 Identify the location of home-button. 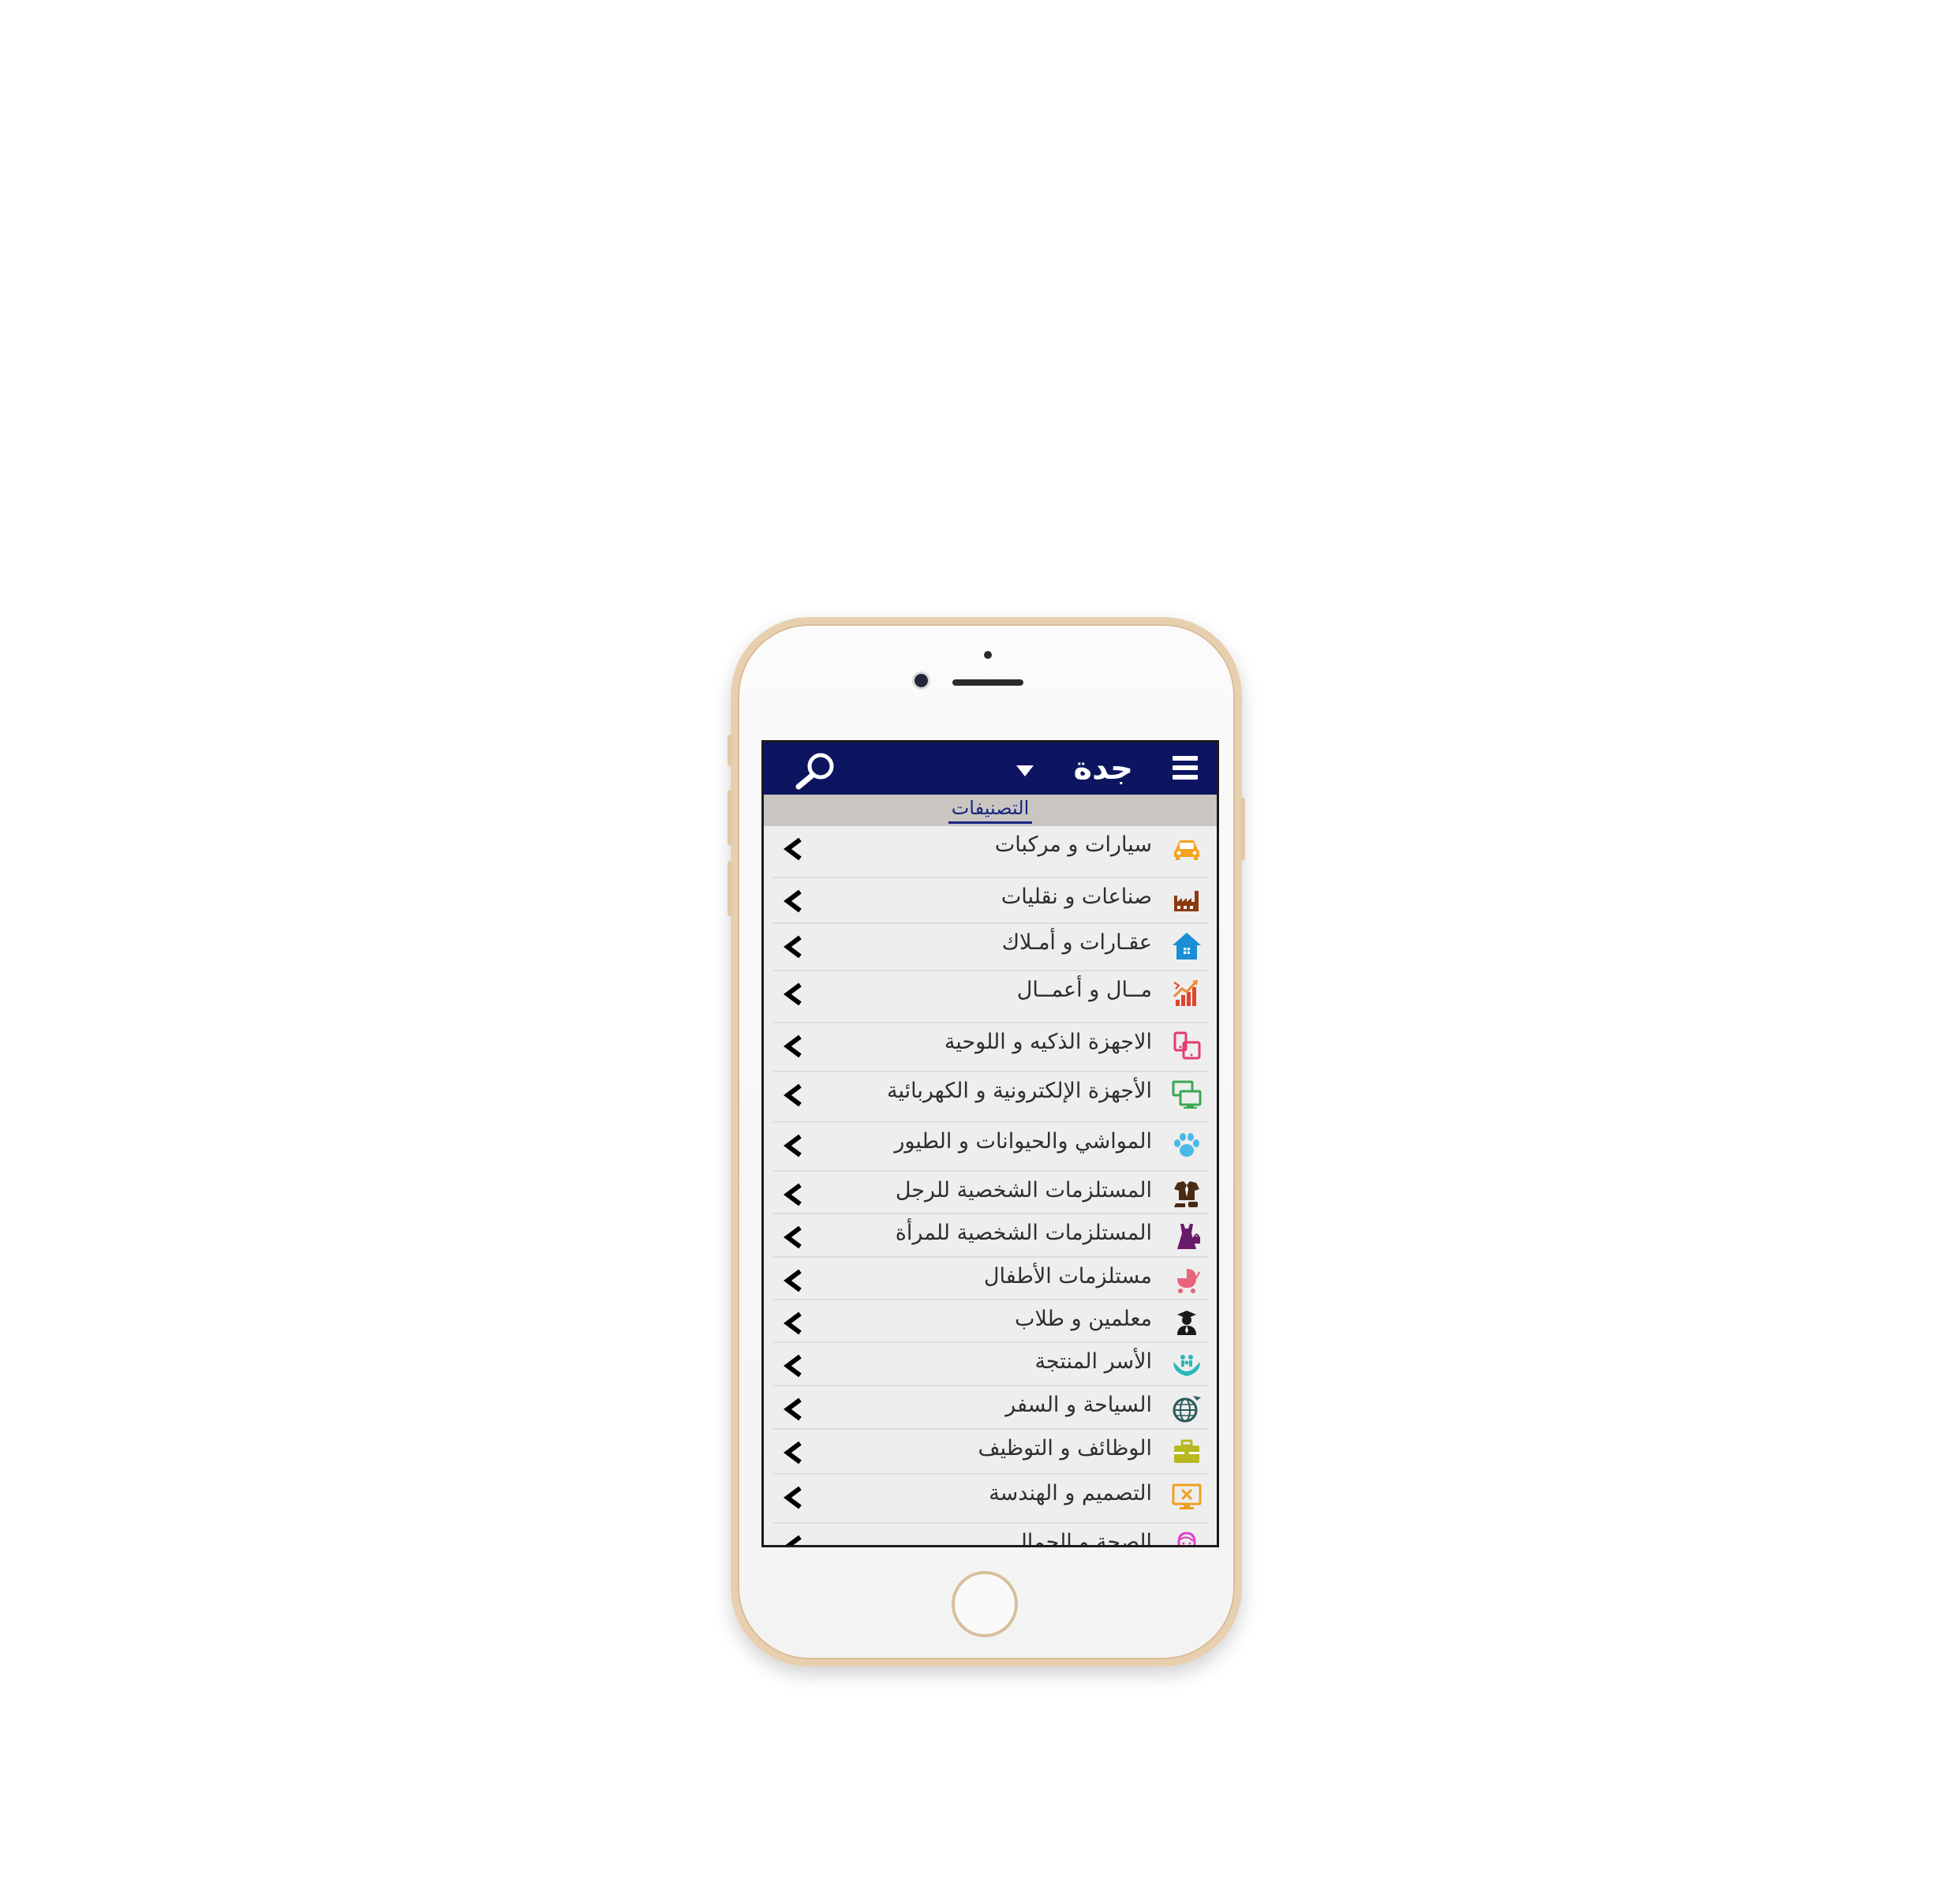
(985, 1604).